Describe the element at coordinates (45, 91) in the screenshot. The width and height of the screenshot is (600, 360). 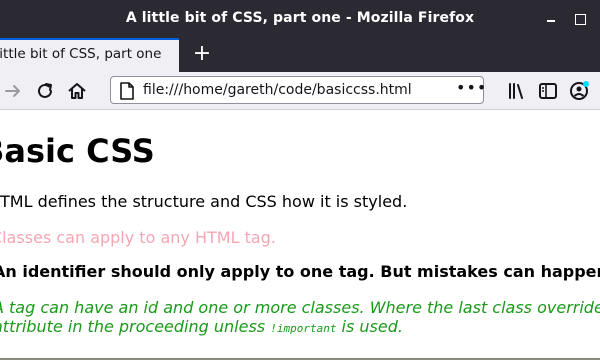
I see `reload-icon` at that location.